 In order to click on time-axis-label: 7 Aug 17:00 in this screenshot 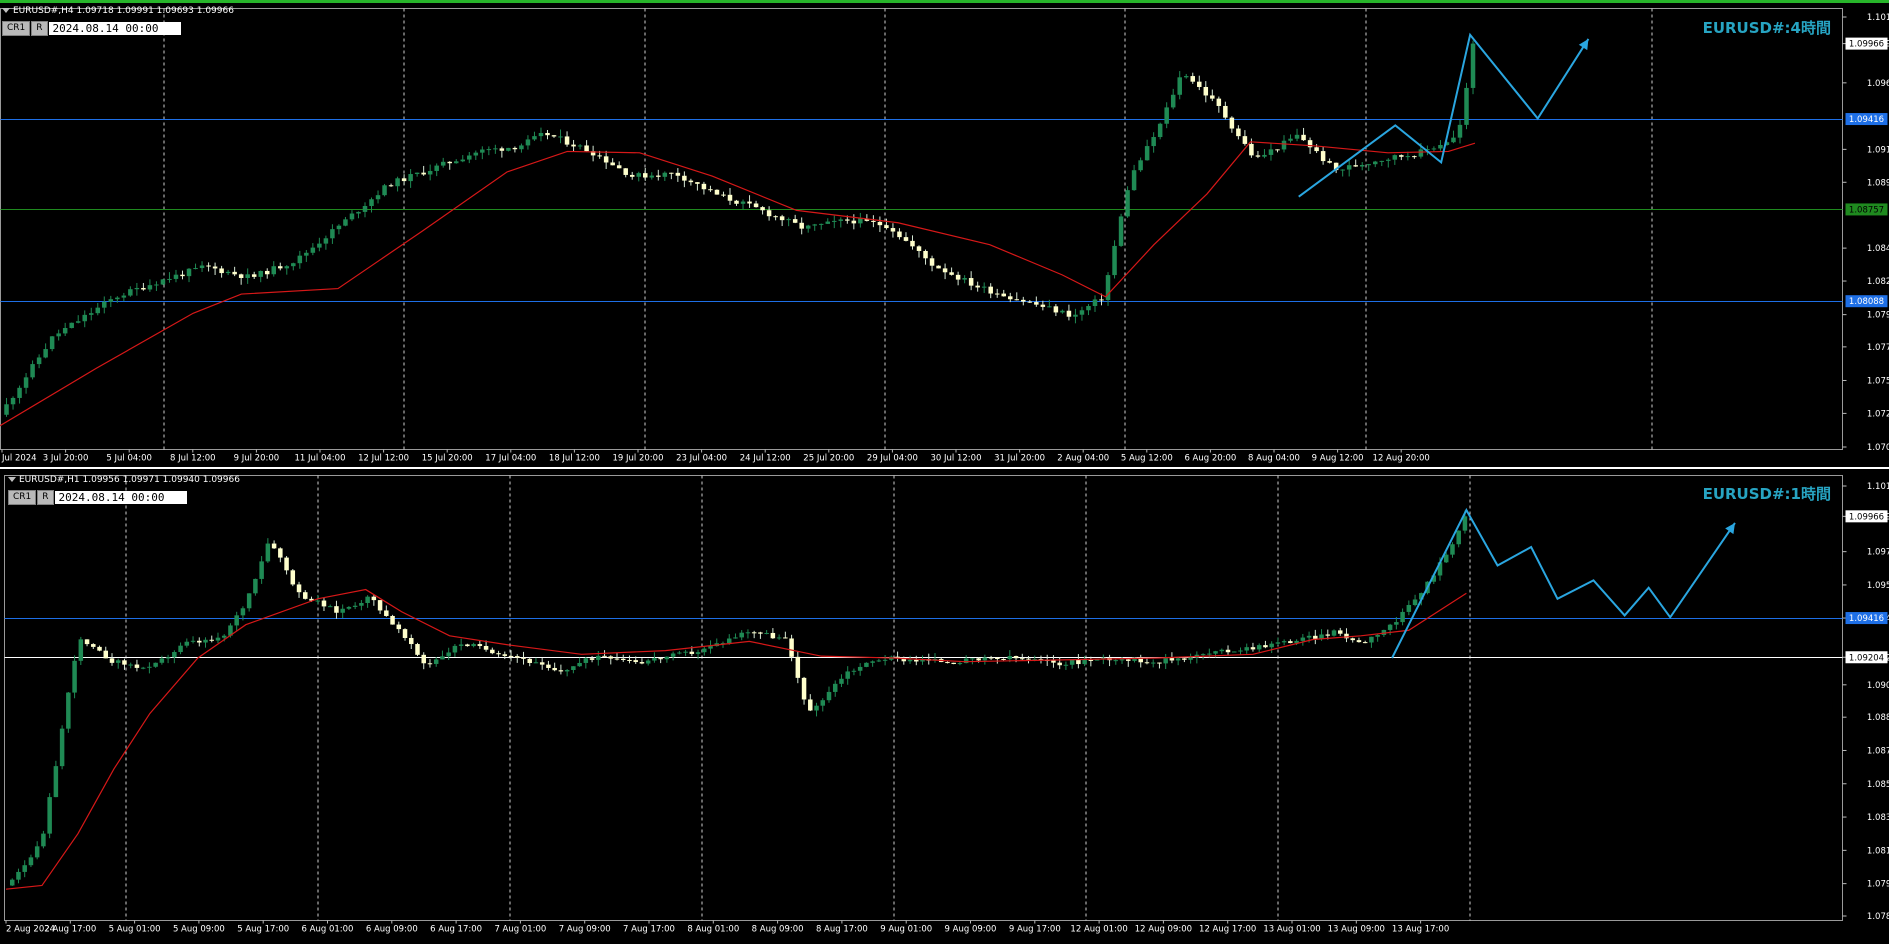, I will do `click(649, 930)`.